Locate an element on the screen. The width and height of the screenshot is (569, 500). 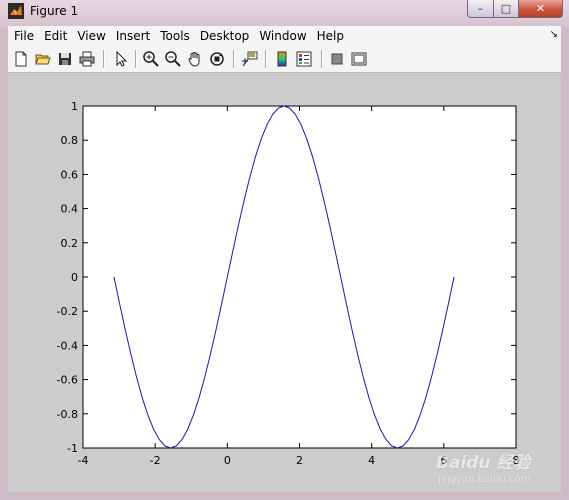
baidu-watermark: Baidu 经验 jingyan.baidu.com is located at coordinates (487, 468).